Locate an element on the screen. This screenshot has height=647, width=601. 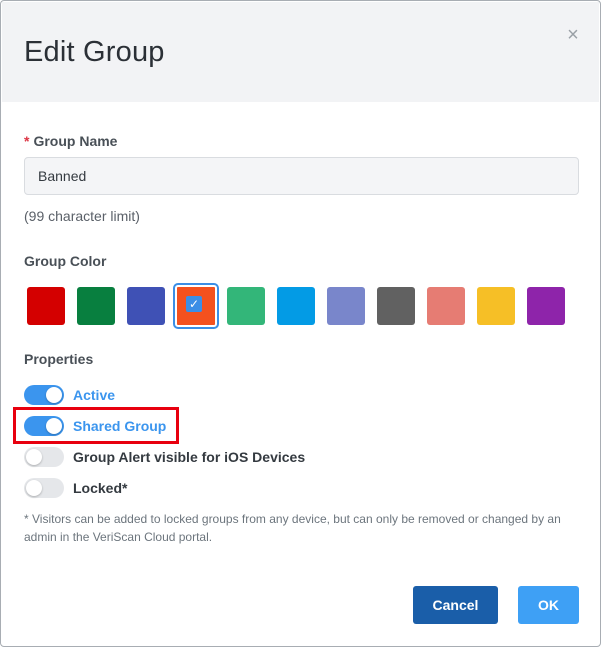
active-toggle is located at coordinates (44, 395).